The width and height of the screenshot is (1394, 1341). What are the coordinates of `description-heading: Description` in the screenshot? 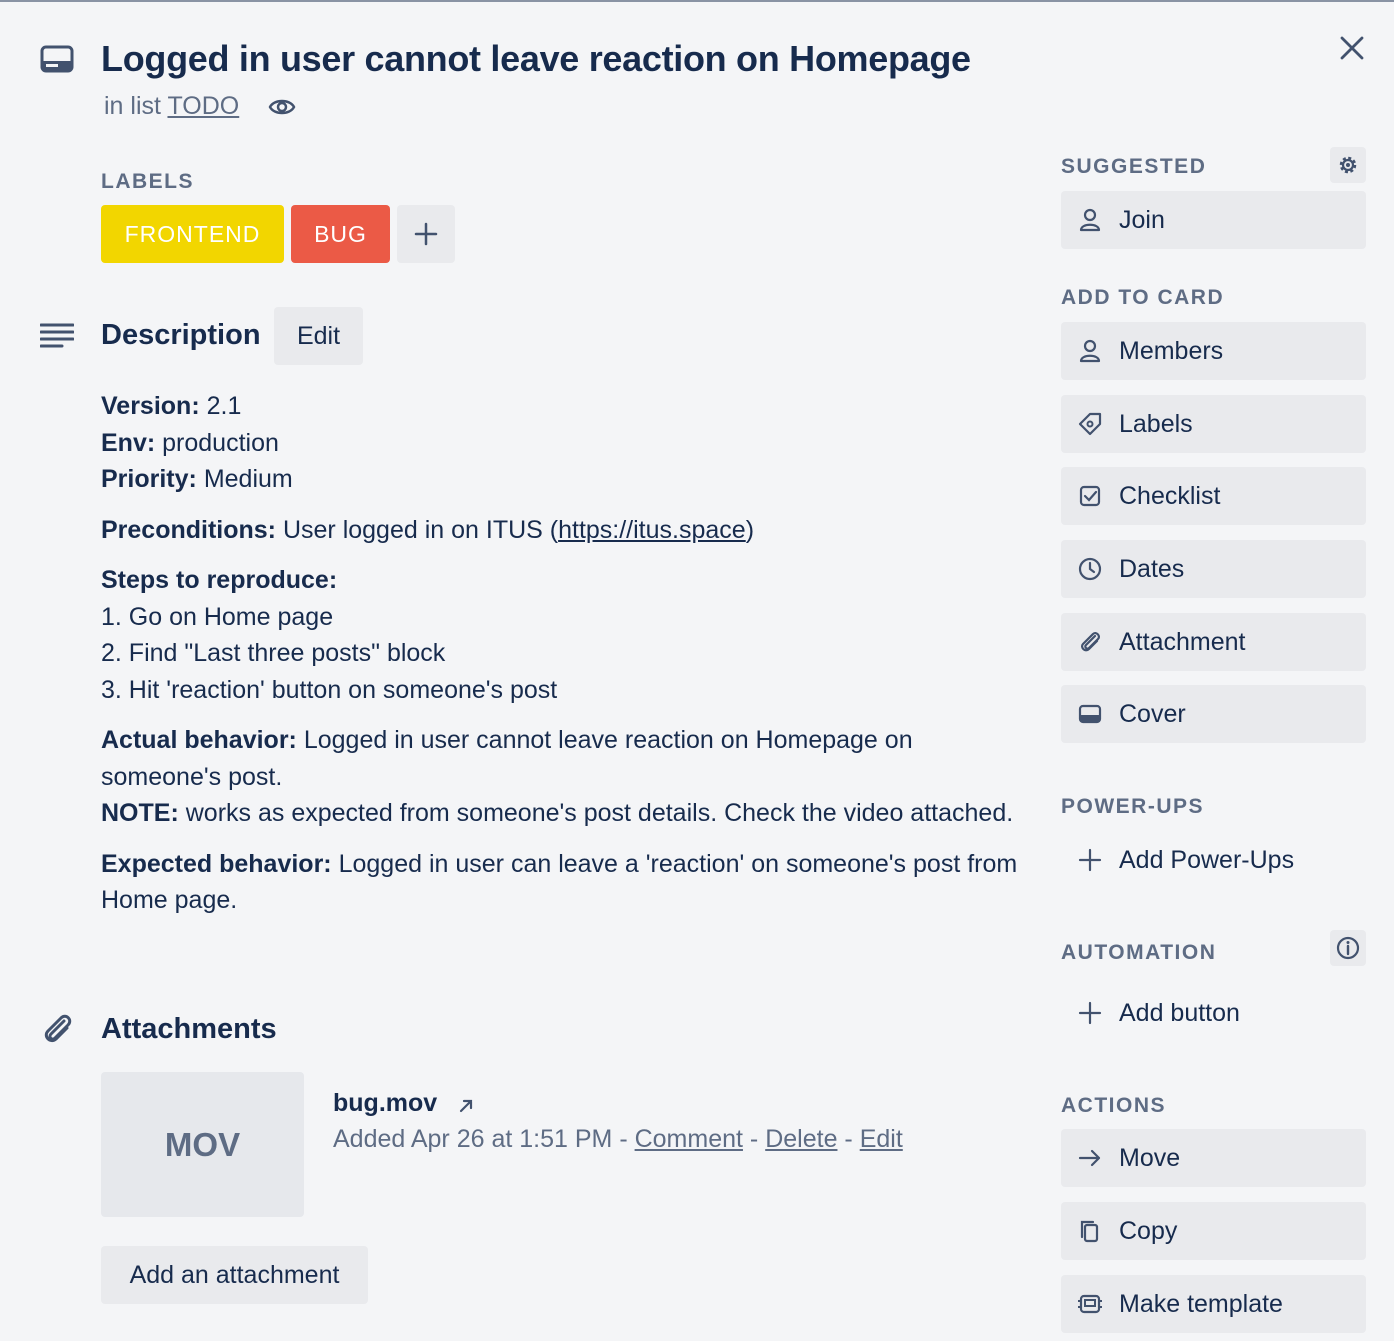 It's located at (181, 335).